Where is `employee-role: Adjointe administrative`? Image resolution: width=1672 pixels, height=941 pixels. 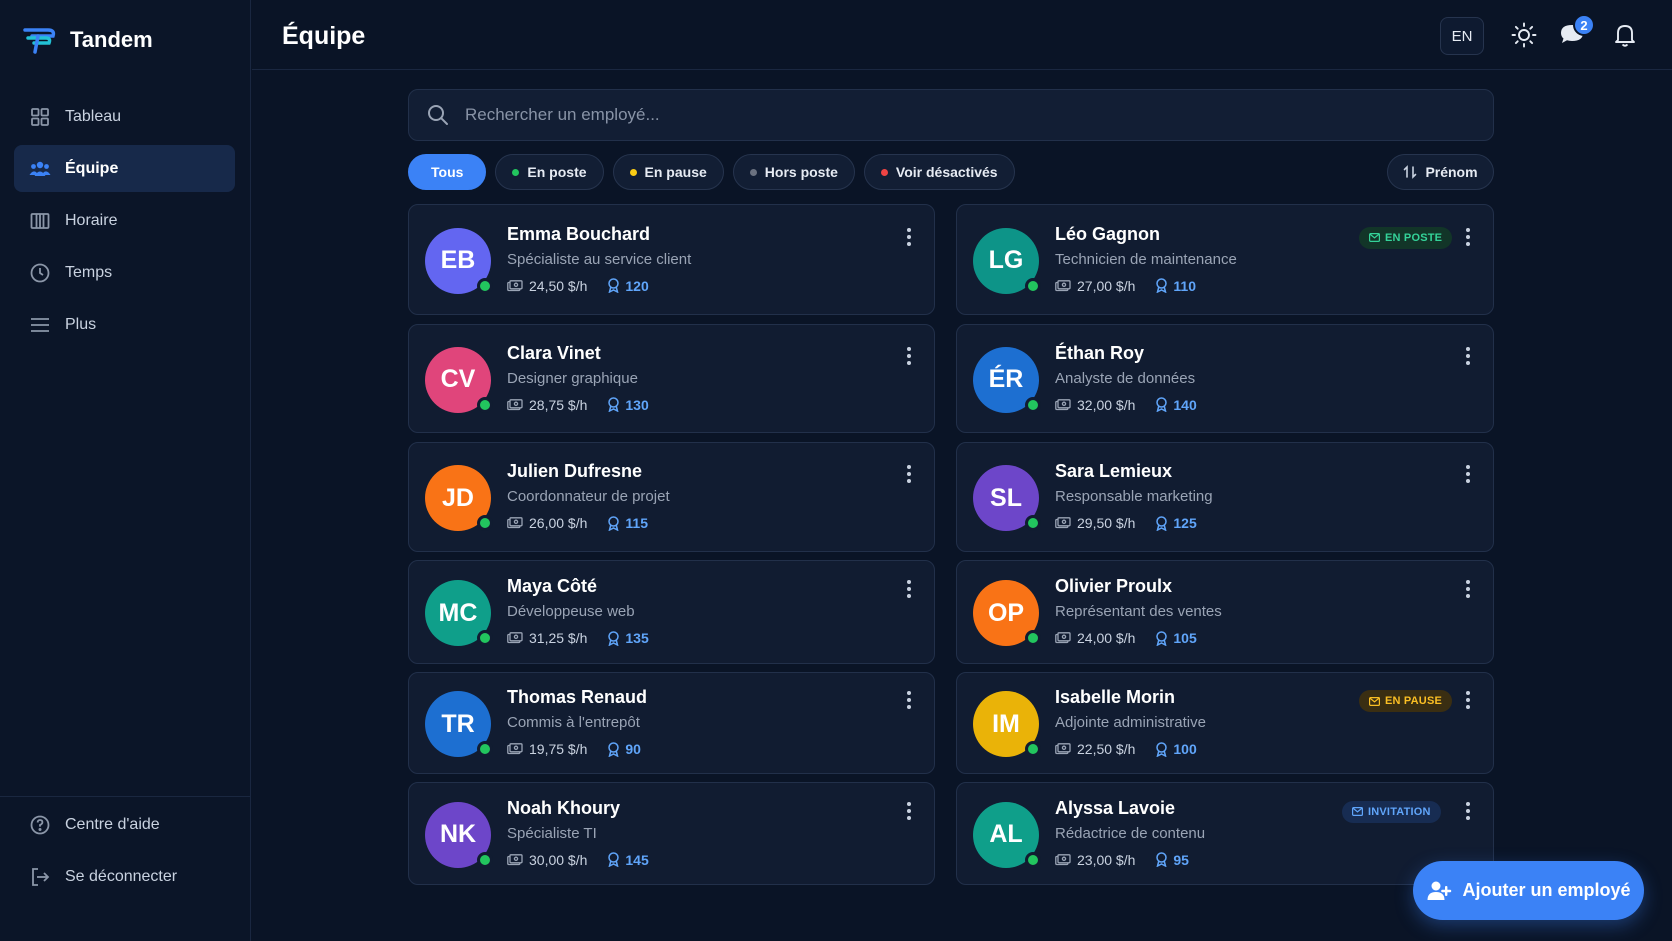 employee-role: Adjointe administrative is located at coordinates (1130, 722).